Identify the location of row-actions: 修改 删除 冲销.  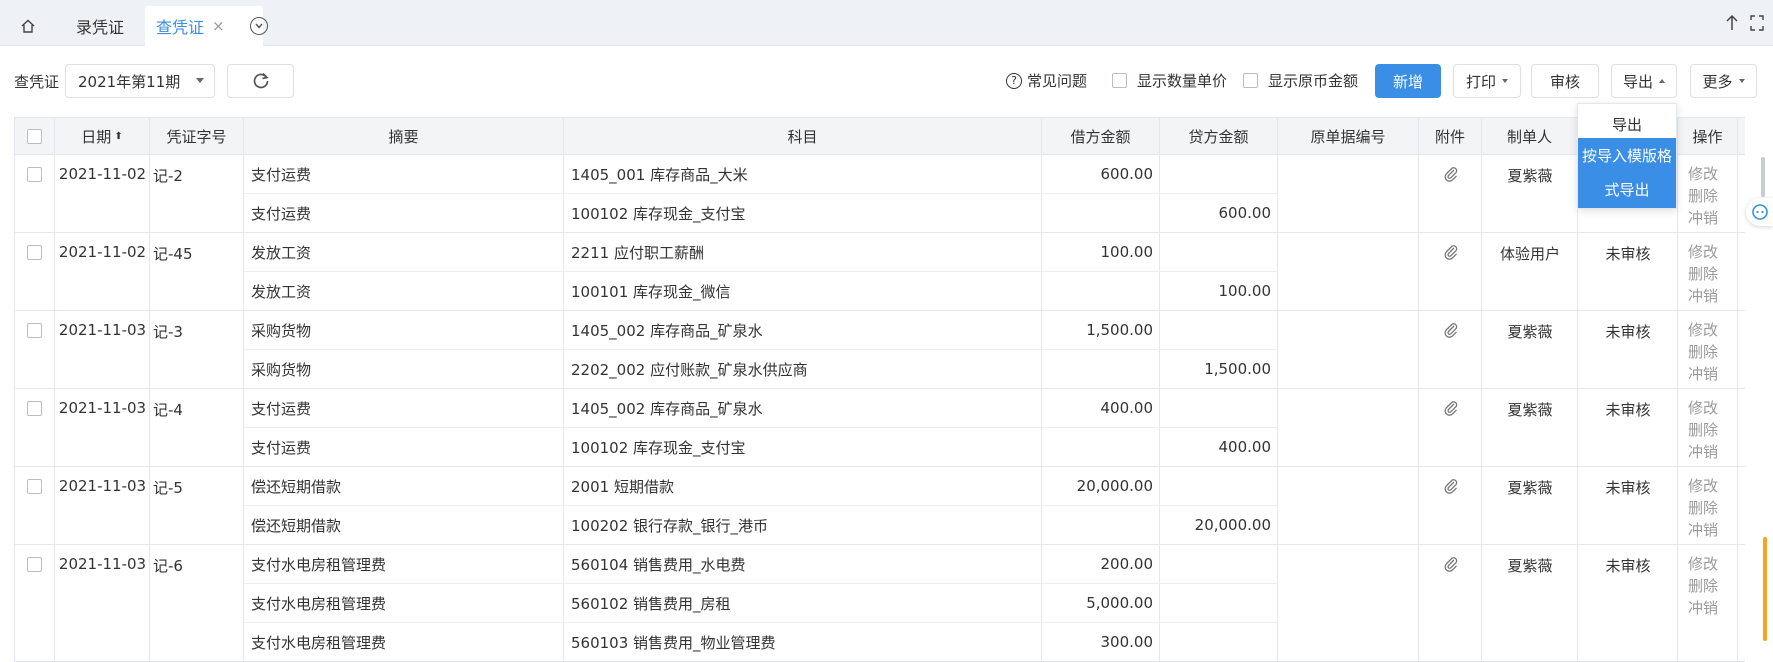
(1703, 508).